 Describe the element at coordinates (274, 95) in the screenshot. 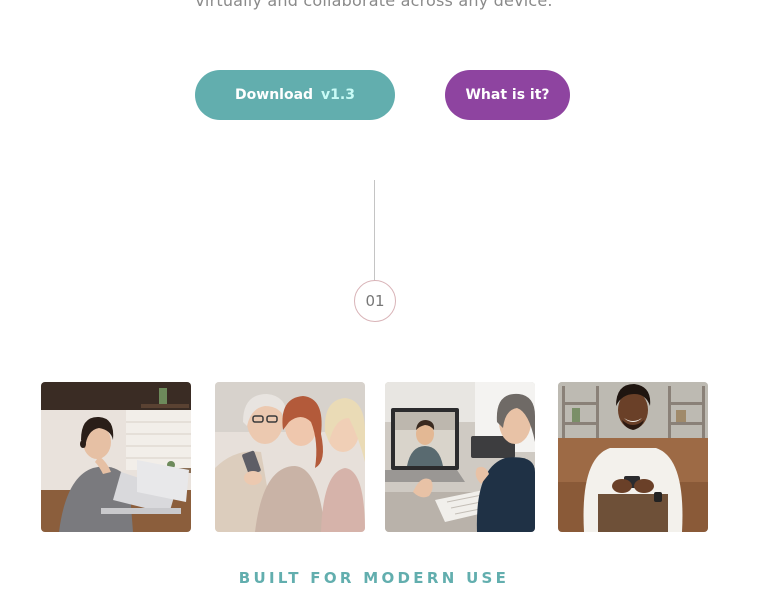

I see `download-label: Download` at that location.